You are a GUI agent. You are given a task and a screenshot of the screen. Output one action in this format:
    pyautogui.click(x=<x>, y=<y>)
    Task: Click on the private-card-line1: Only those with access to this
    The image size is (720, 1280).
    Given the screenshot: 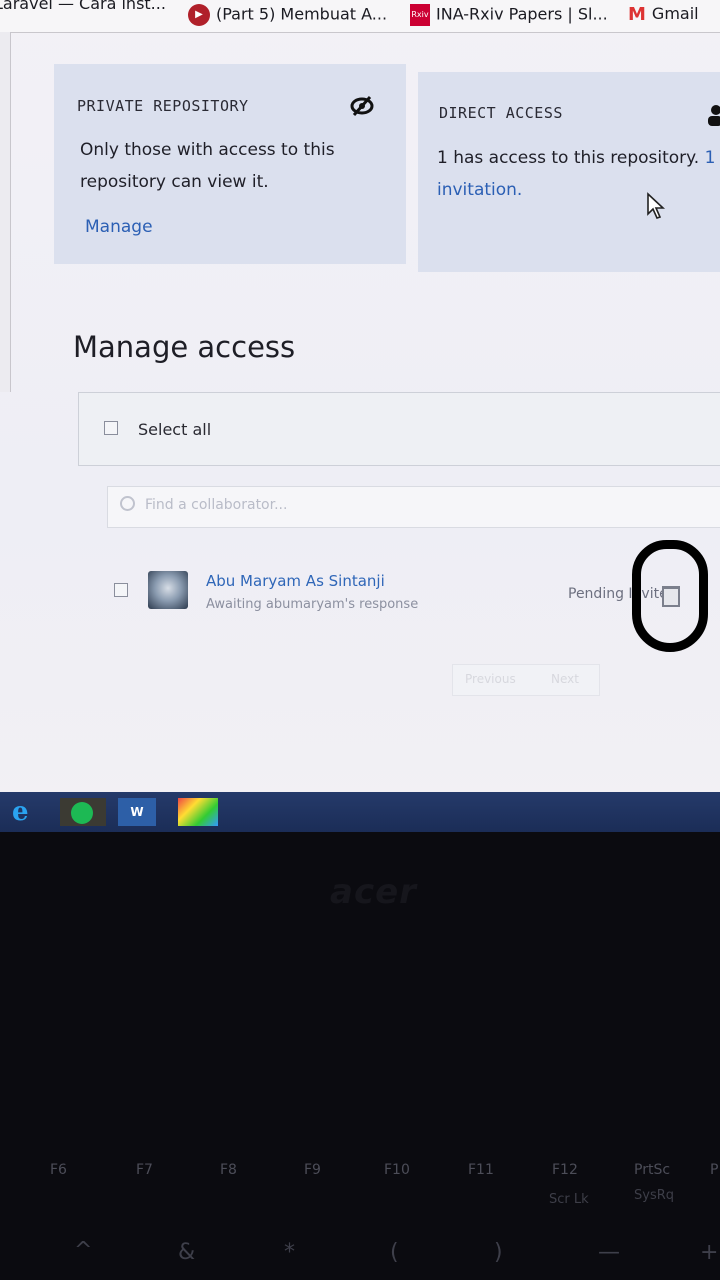 What is the action you would take?
    pyautogui.click(x=207, y=150)
    